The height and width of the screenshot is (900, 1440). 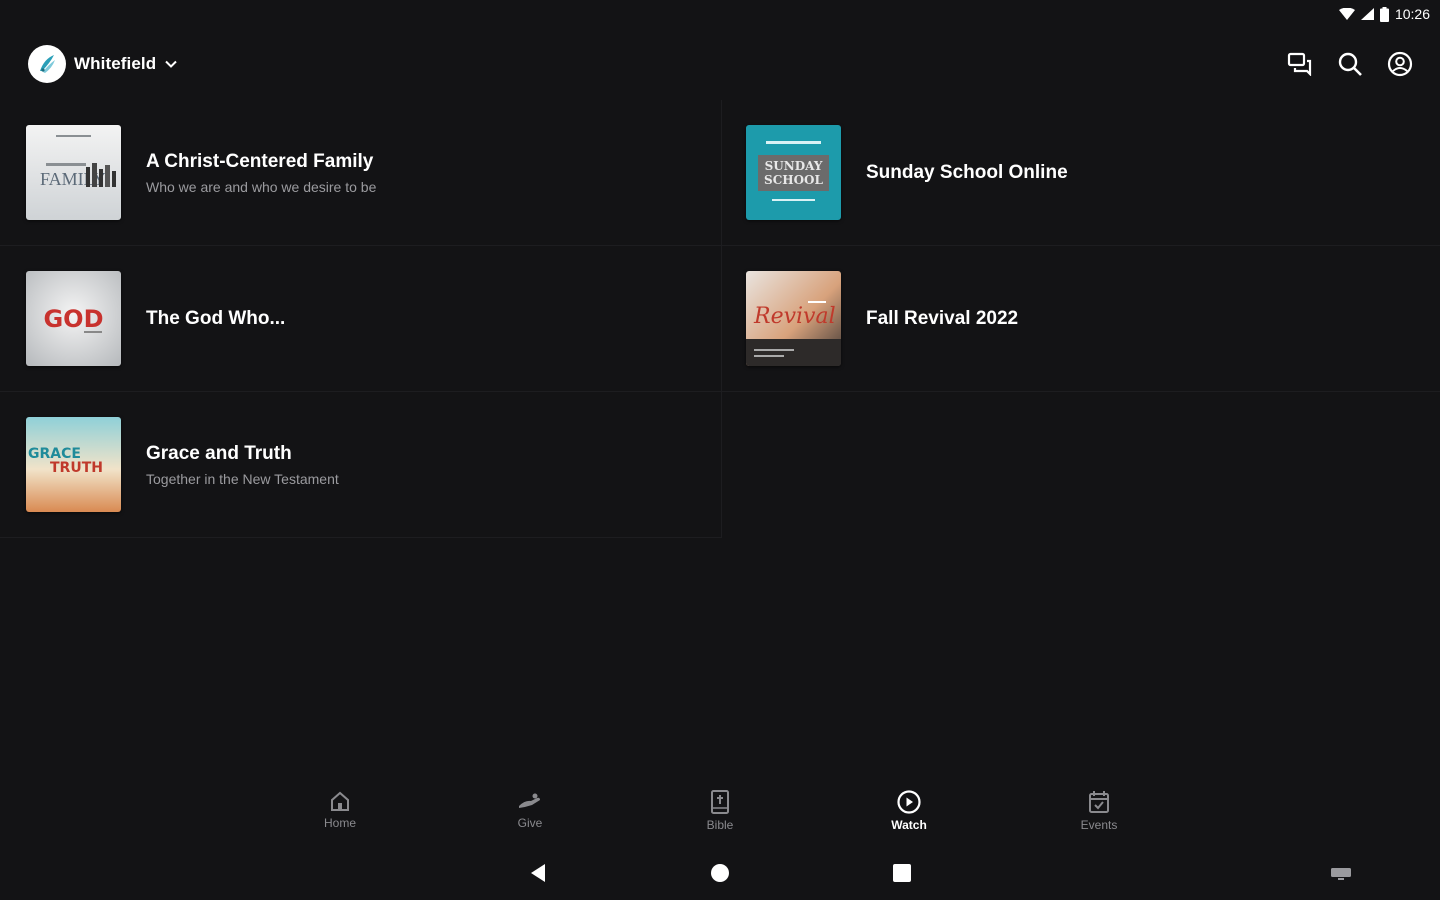 What do you see at coordinates (242, 478) in the screenshot?
I see `series-subtitle: Together in the New Testament` at bounding box center [242, 478].